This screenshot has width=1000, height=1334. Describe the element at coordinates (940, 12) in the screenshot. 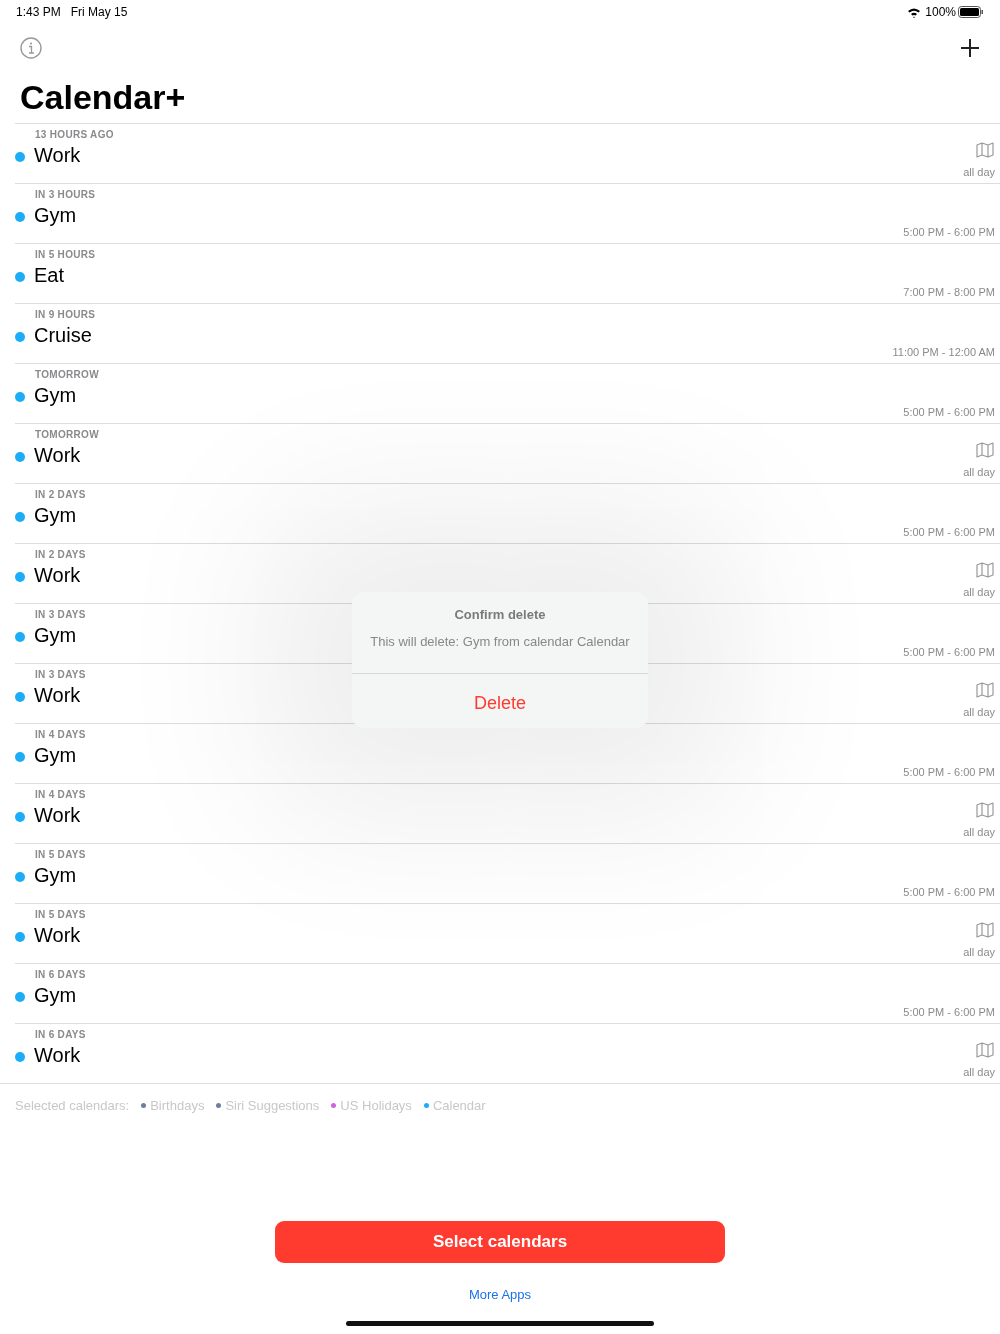

I see `battery-level: 100%` at that location.